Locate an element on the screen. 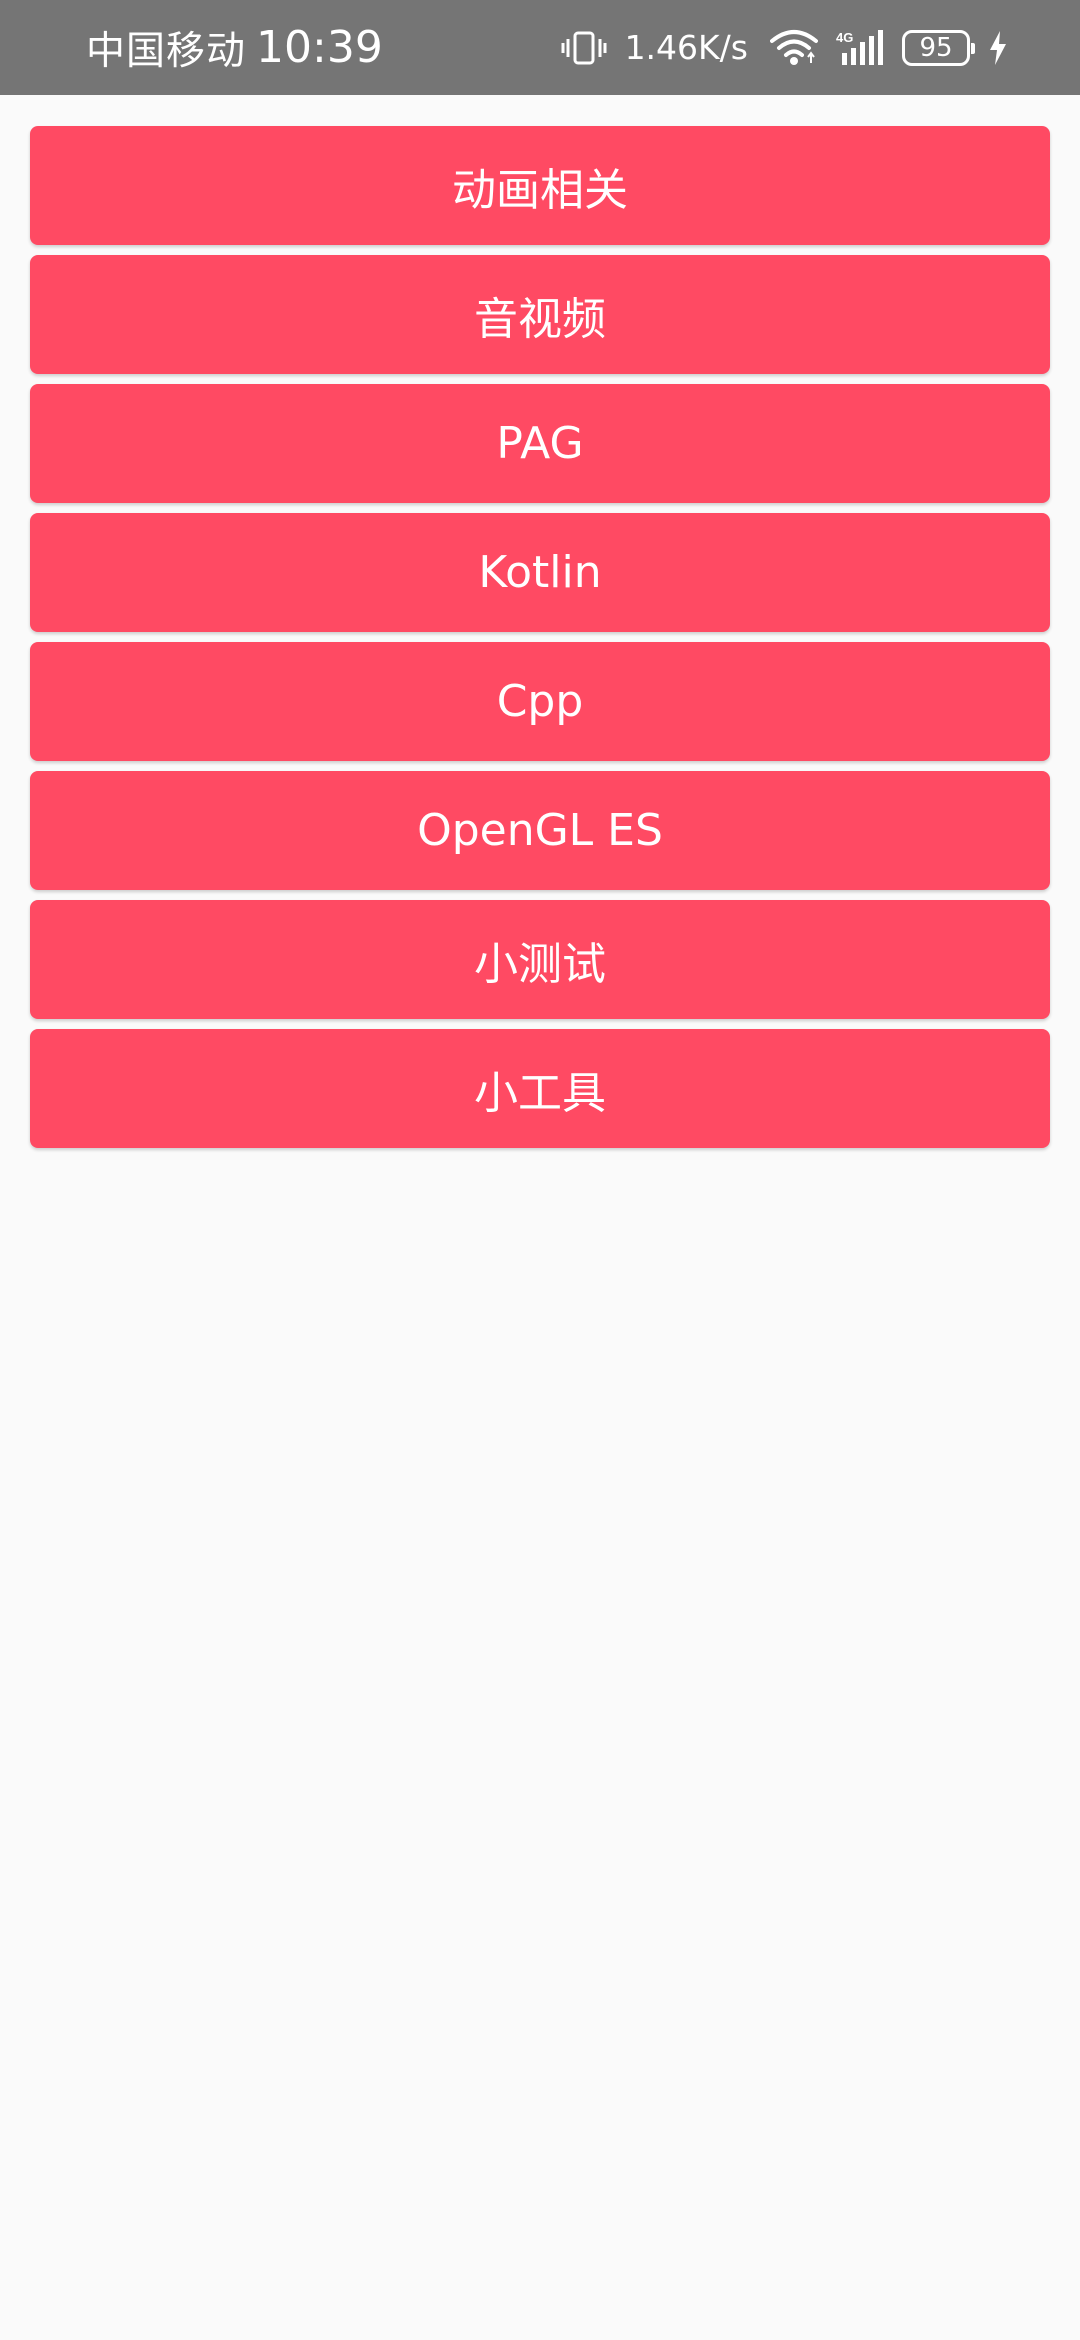 This screenshot has height=2340, width=1080. network-type-label: 4G is located at coordinates (844, 37).